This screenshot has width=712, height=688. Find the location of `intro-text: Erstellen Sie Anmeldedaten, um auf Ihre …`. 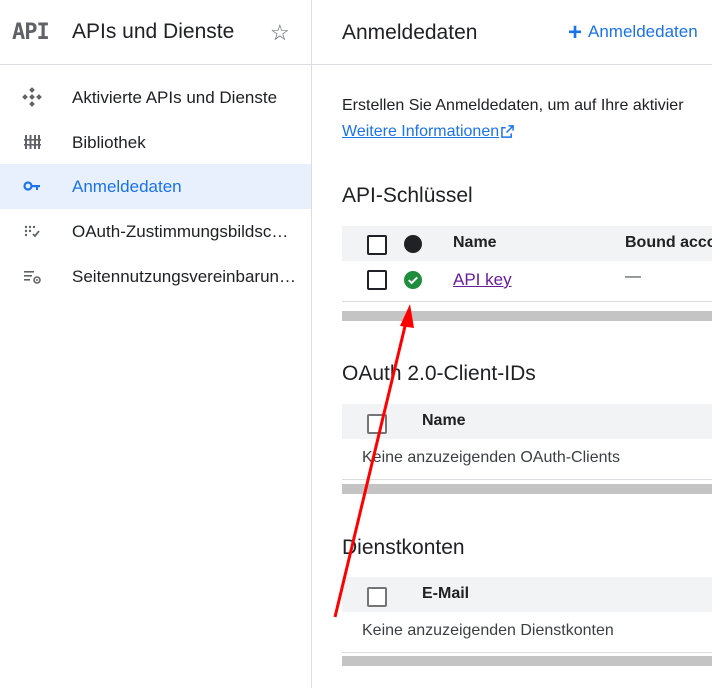

intro-text: Erstellen Sie Anmeldedaten, um auf Ihre … is located at coordinates (513, 105).